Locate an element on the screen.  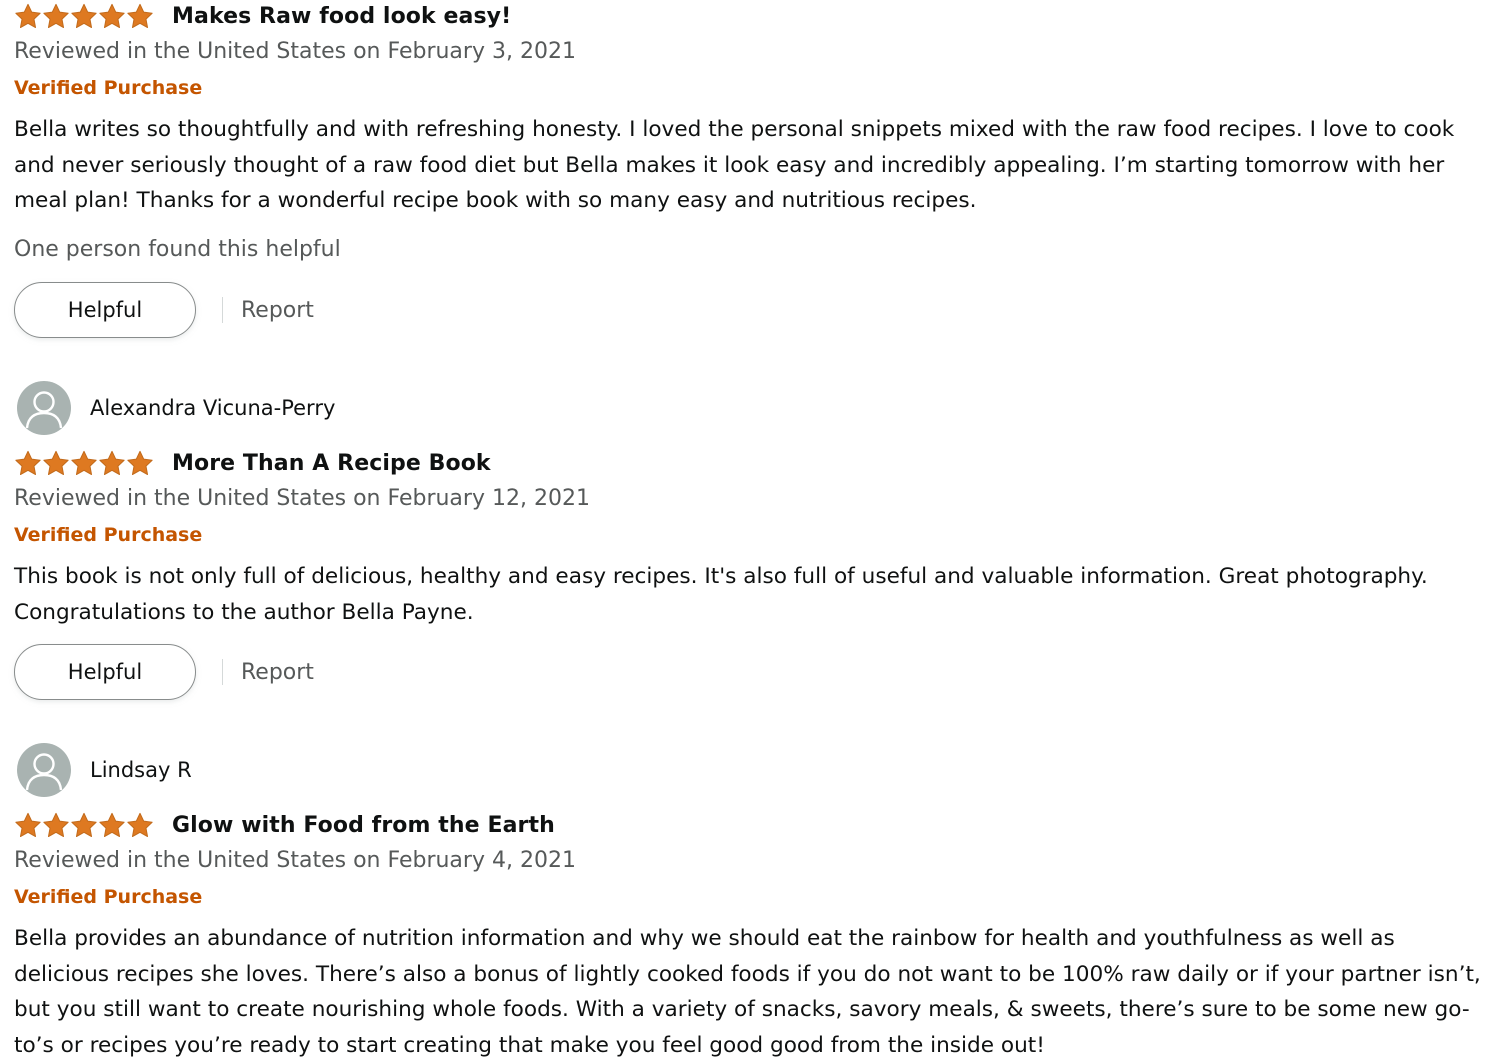
reviewer-profile: Alexandra Vicuna-Perry is located at coordinates (176, 408).